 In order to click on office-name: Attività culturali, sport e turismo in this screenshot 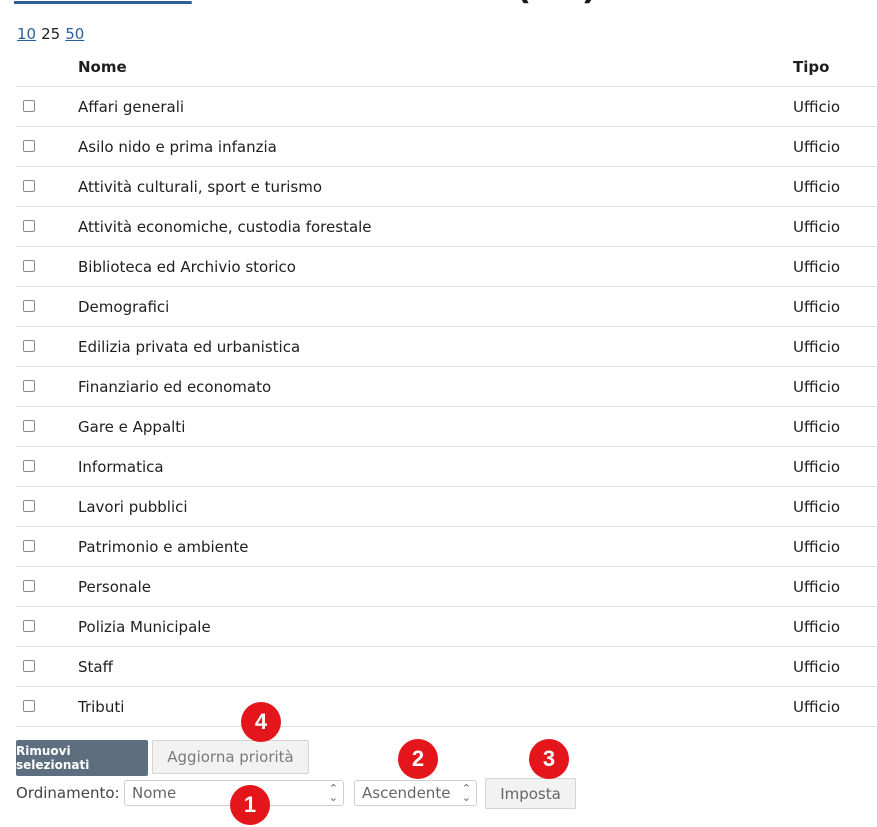, I will do `click(435, 186)`.